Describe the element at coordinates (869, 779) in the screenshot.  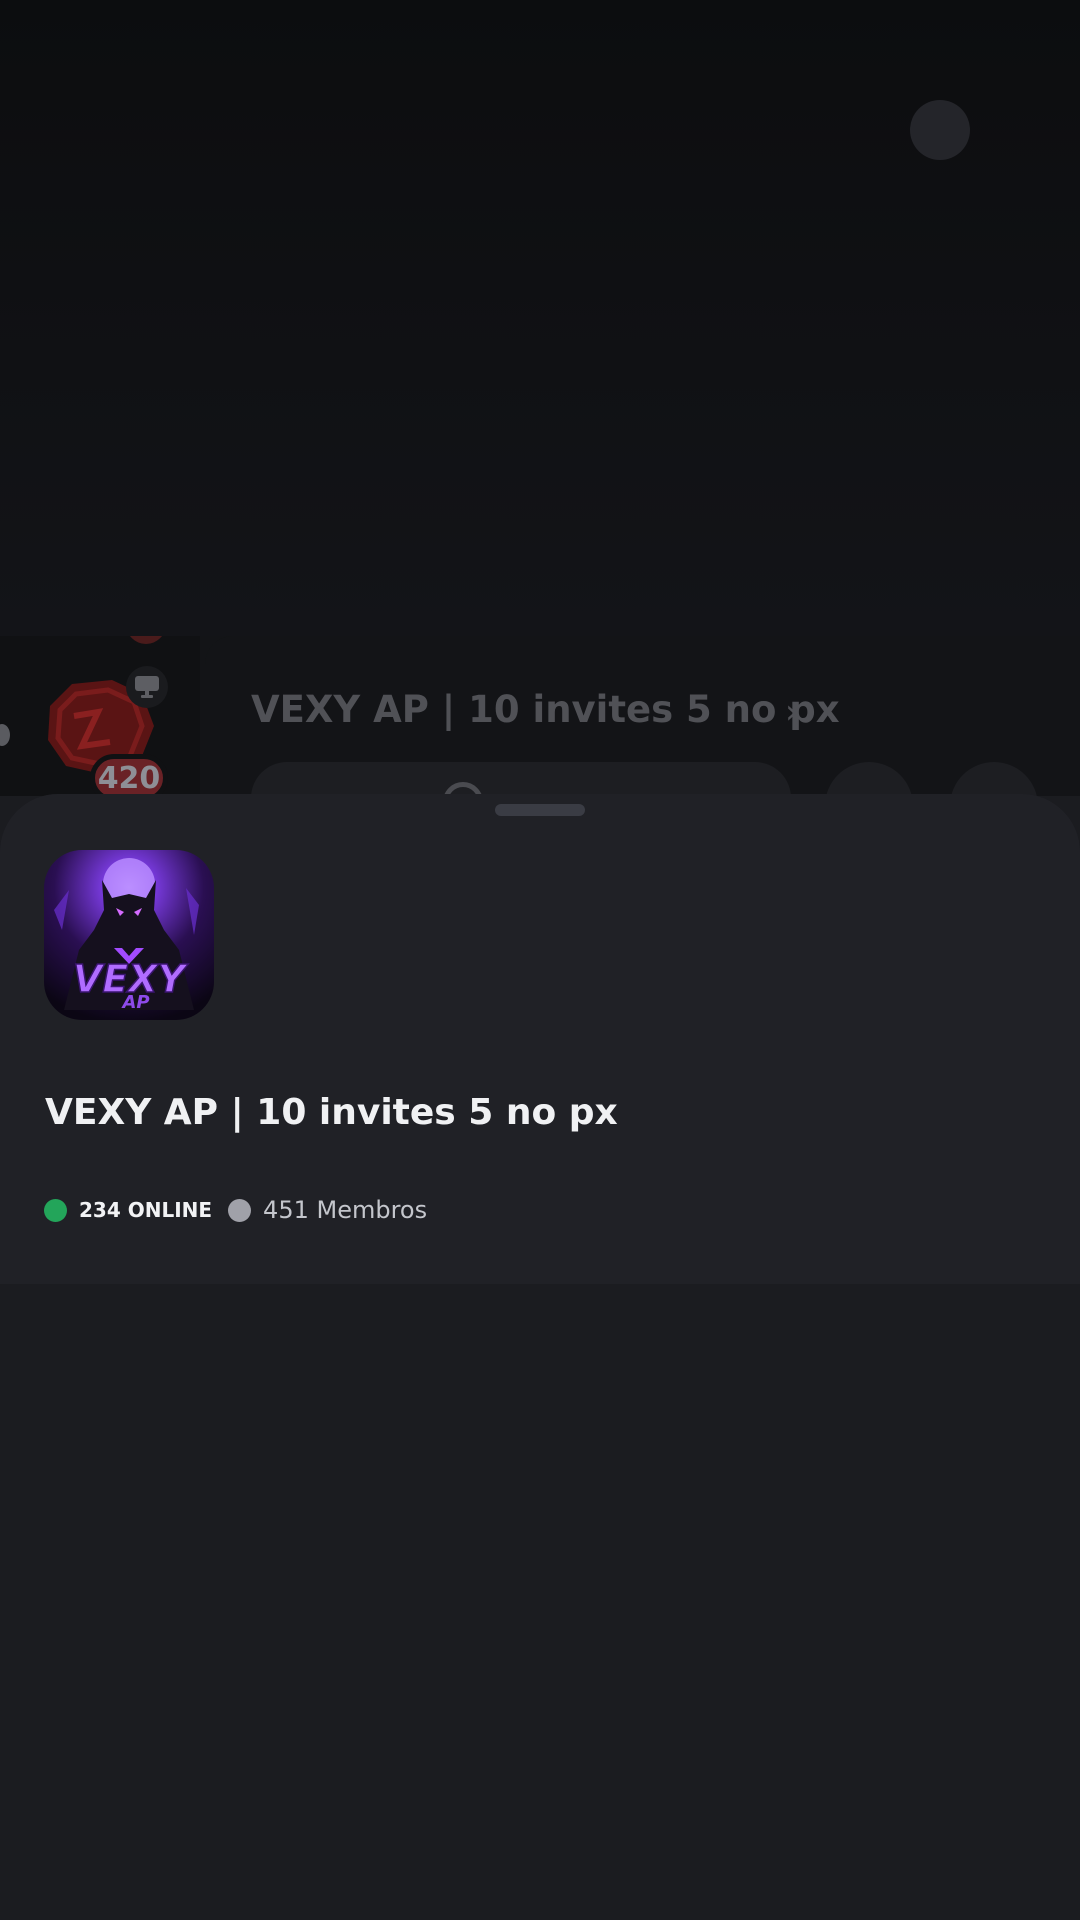
I see `background-invite-button` at that location.